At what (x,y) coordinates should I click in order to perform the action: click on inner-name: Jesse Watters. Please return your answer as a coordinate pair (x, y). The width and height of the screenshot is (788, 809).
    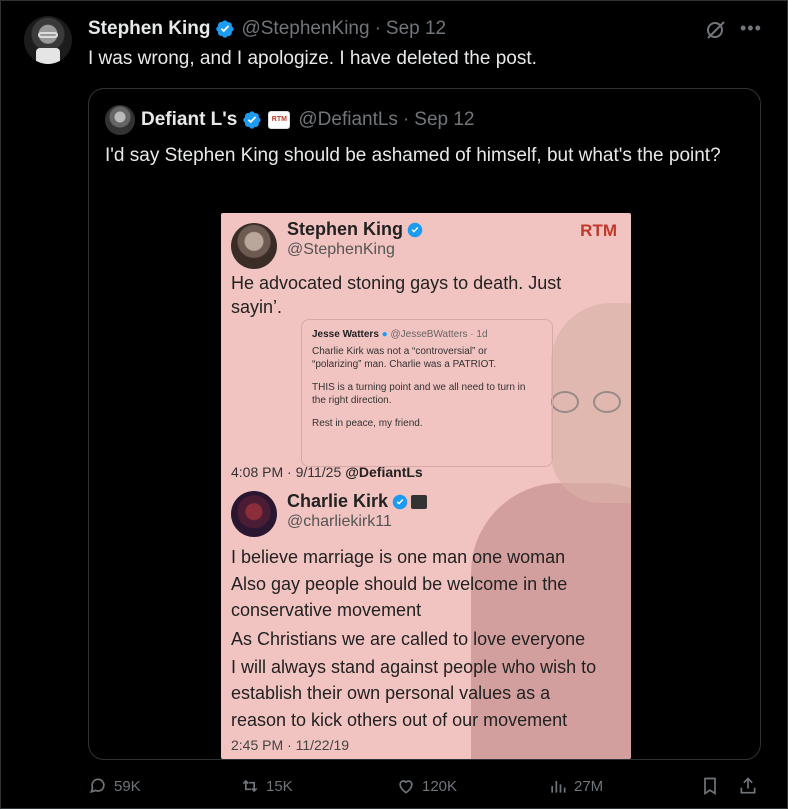
    Looking at the image, I should click on (345, 334).